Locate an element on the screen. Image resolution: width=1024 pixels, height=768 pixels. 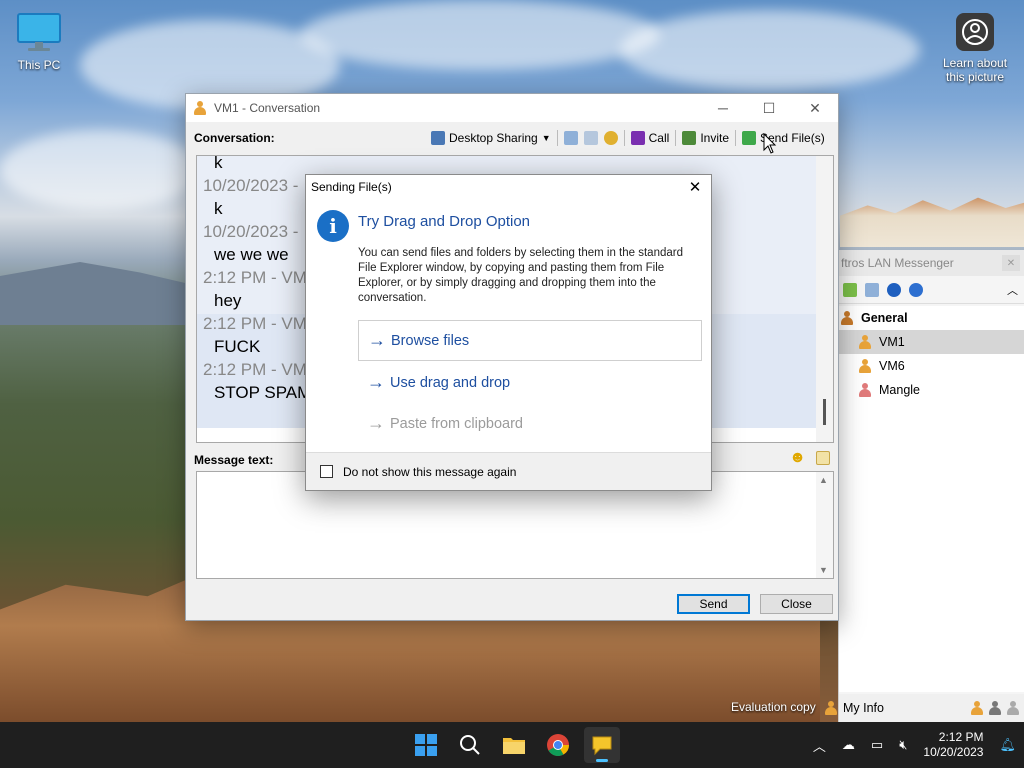
do-not-show-checkbox is located at coordinates (326, 471).